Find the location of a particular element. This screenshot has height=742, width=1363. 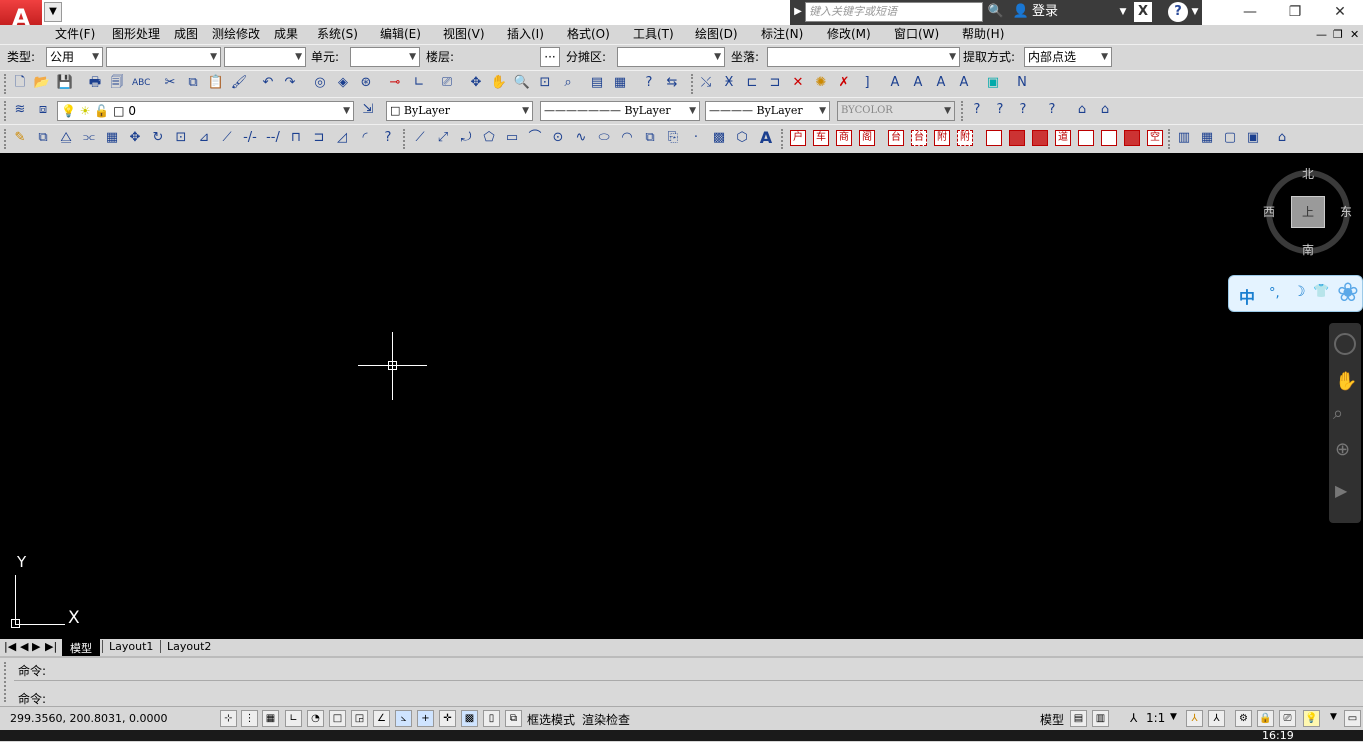

multiline-text-icon: A is located at coordinates (766, 138).